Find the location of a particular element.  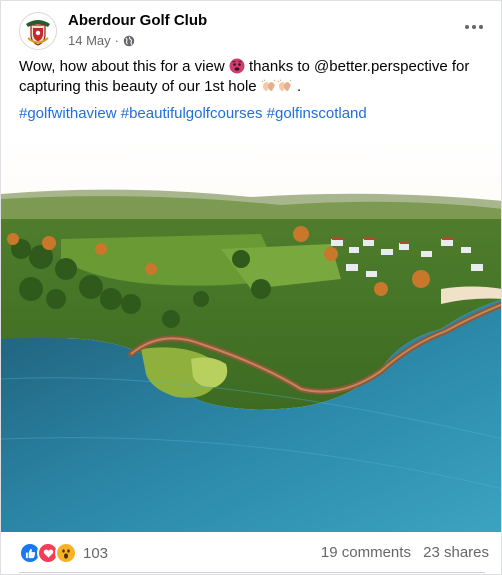

club-crest-logo is located at coordinates (38, 31).